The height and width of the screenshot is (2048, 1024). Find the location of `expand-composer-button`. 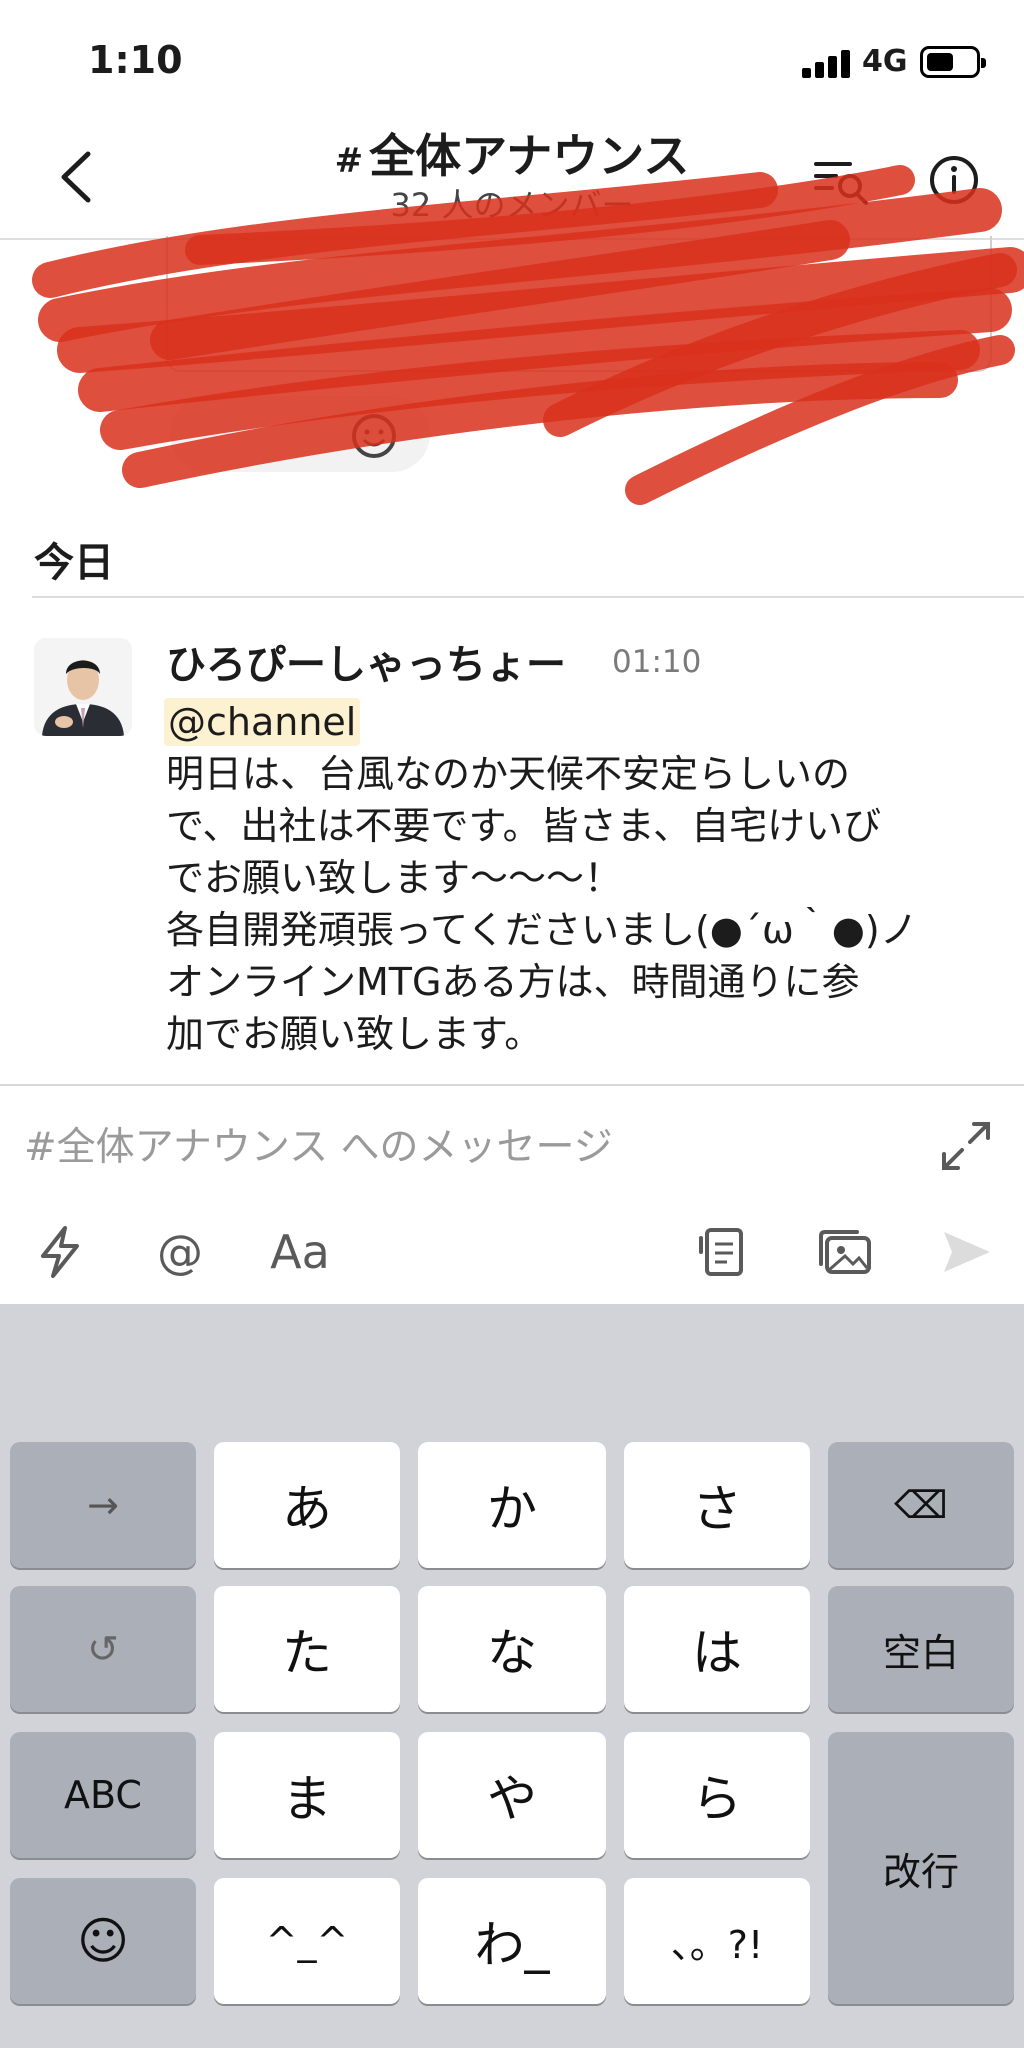

expand-composer-button is located at coordinates (966, 1146).